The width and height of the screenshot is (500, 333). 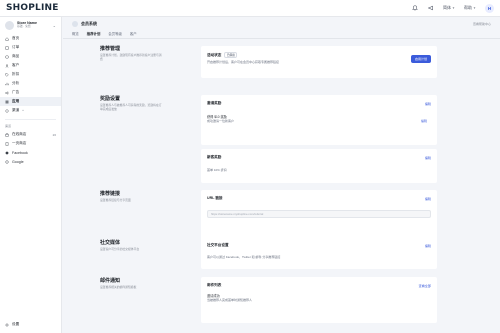 What do you see at coordinates (16, 65) in the screenshot?
I see `sidebar-item-label: 客户` at bounding box center [16, 65].